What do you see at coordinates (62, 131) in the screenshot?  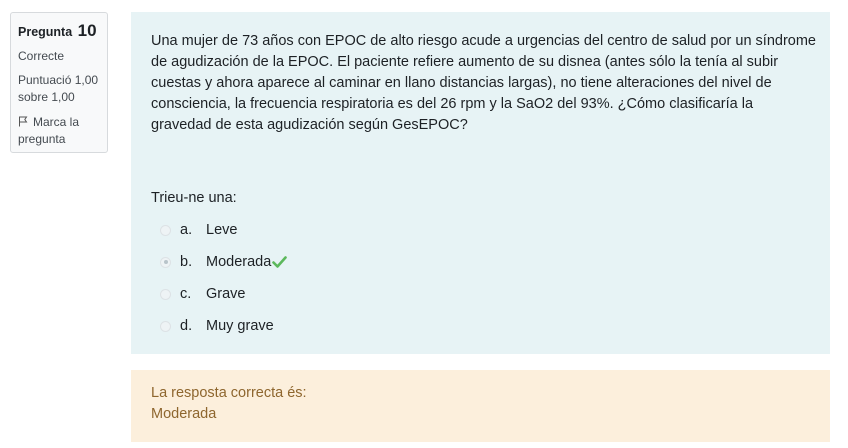 I see `flag-question-link: Marca la pregunta` at bounding box center [62, 131].